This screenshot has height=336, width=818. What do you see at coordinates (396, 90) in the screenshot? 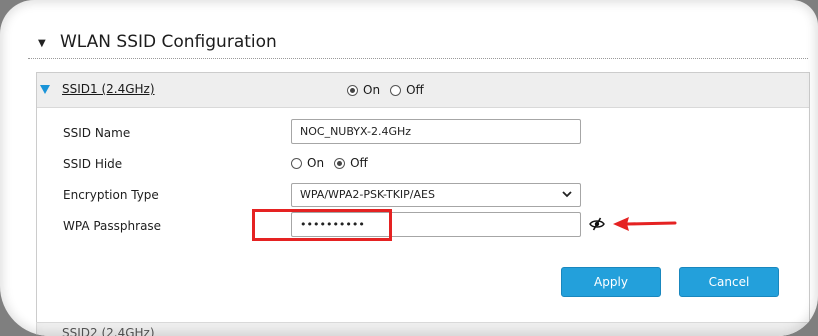
I see `ssid1-off-radio` at bounding box center [396, 90].